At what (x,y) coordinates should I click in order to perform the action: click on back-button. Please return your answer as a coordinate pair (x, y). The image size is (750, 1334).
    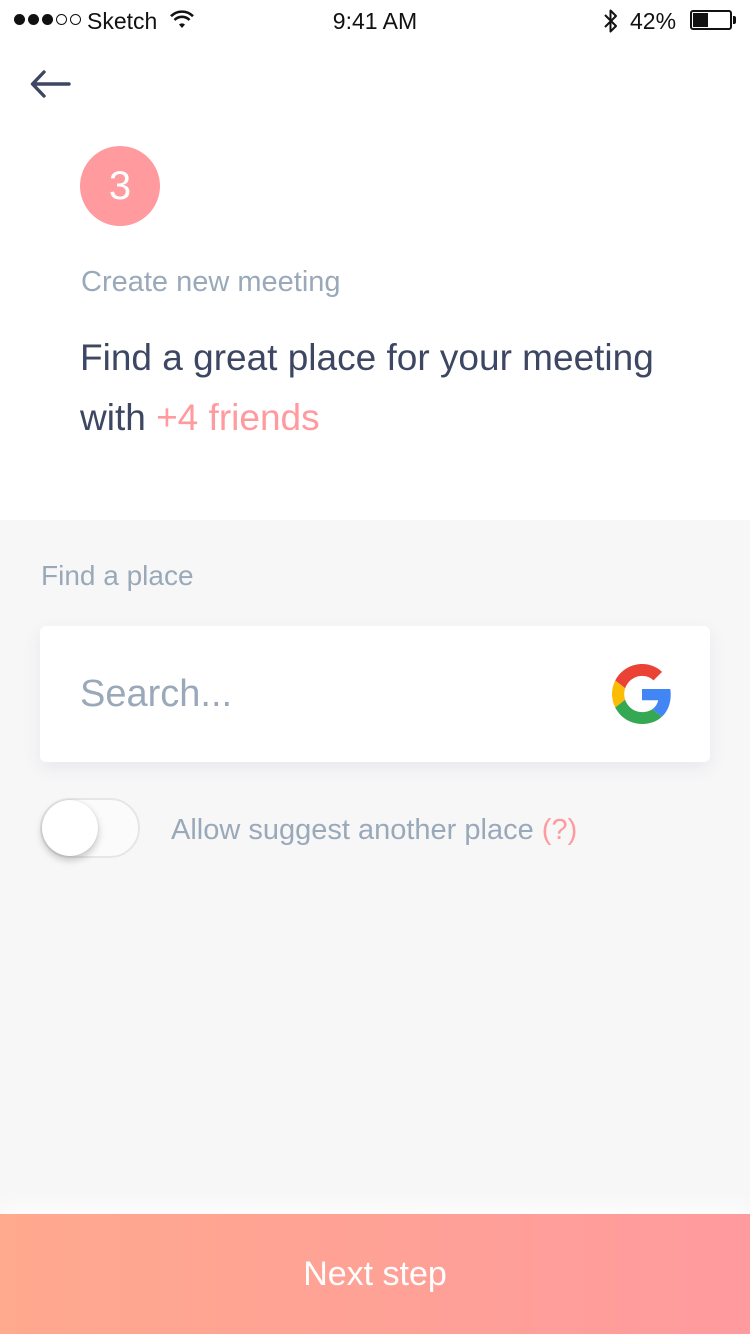
    Looking at the image, I should click on (50, 84).